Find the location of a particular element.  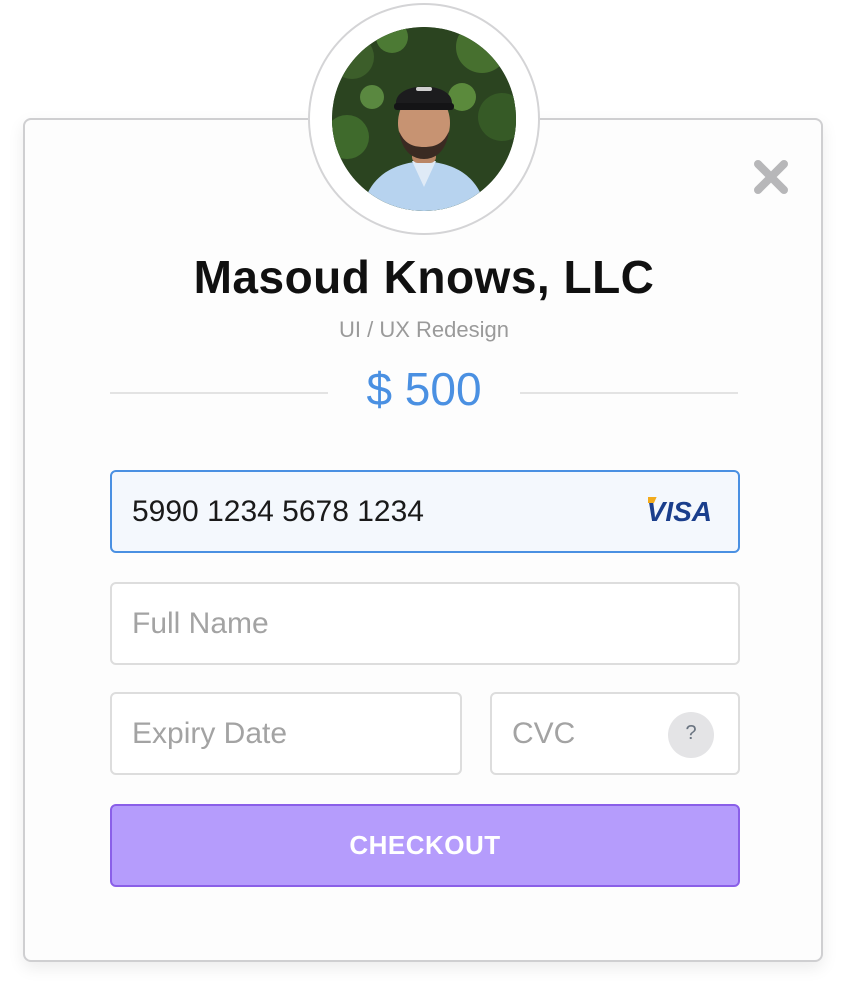

cvc-field: ? is located at coordinates (615, 733).